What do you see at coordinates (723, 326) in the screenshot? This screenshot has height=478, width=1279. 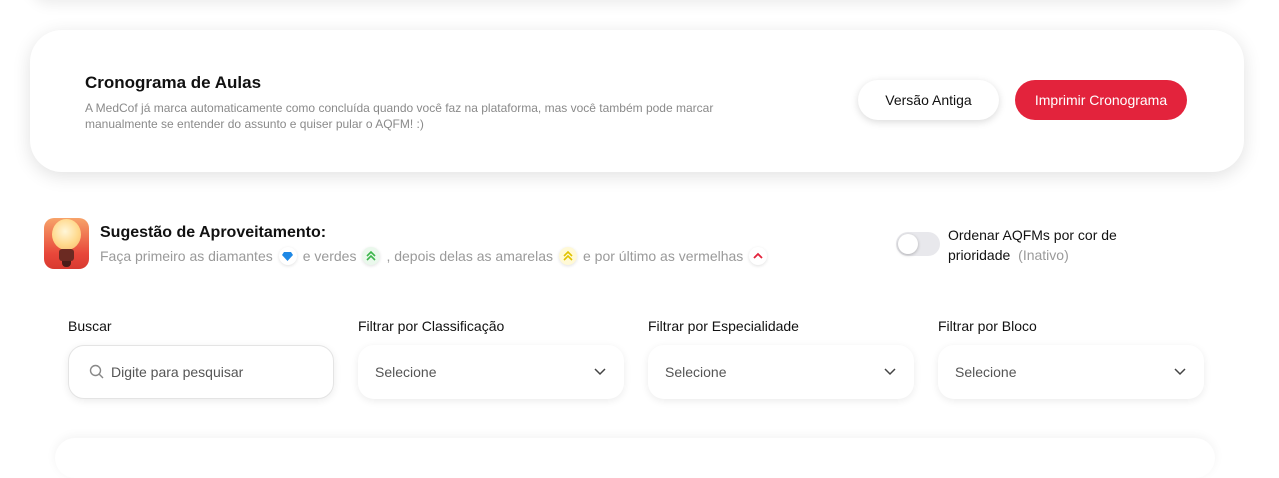 I see `specialty-filter-label: Filtrar por Especialidade` at bounding box center [723, 326].